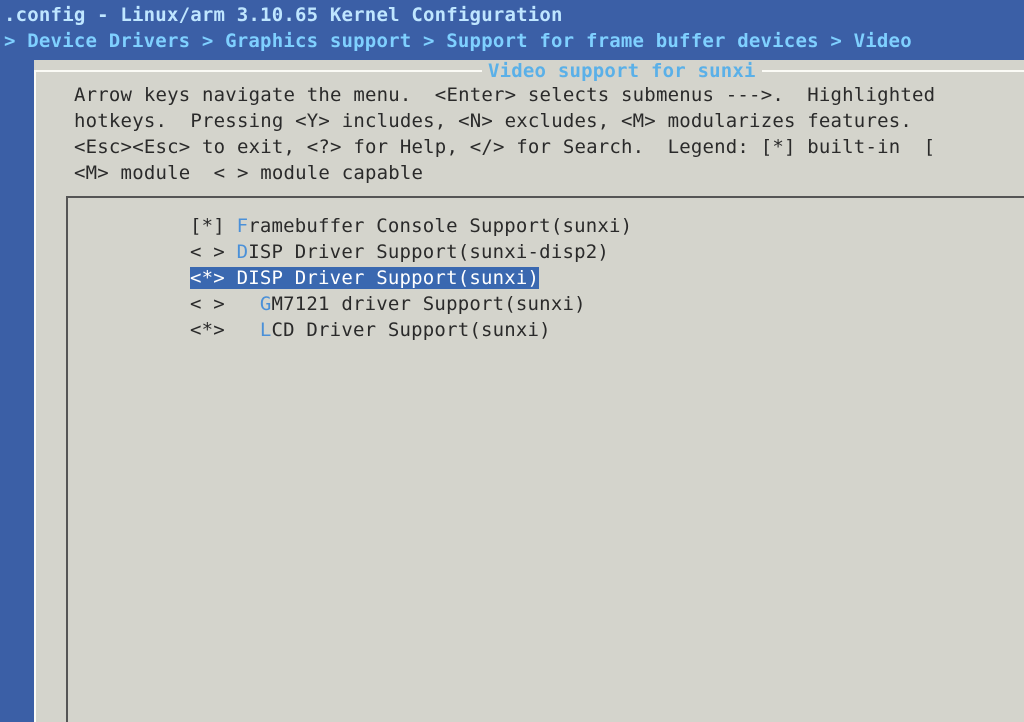 This screenshot has width=1024, height=722. What do you see at coordinates (35, 396) in the screenshot?
I see `dialog-left-border` at bounding box center [35, 396].